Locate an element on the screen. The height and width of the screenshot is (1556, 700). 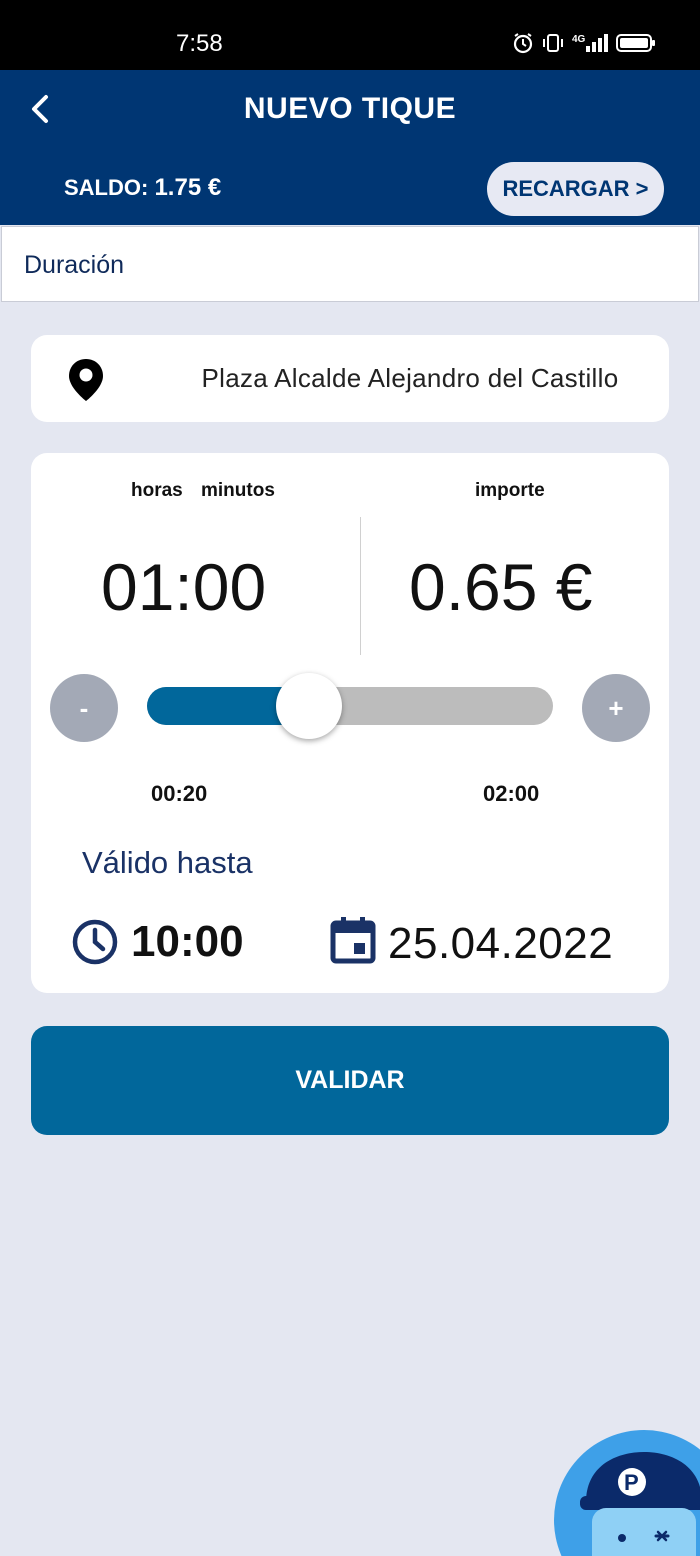
duration-slider-track is located at coordinates (350, 706).